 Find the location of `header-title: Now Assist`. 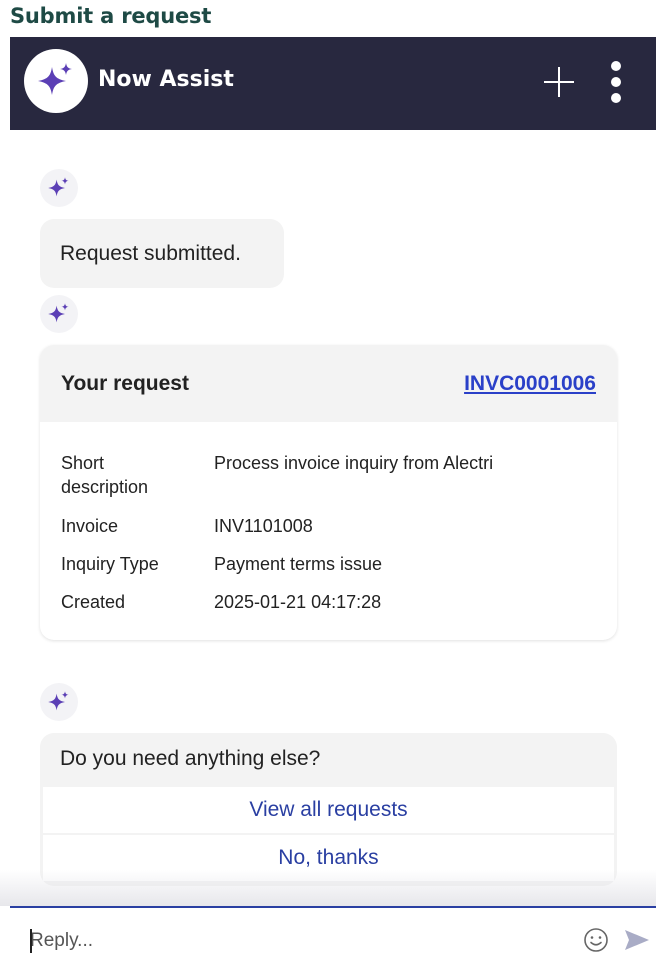

header-title: Now Assist is located at coordinates (166, 79).